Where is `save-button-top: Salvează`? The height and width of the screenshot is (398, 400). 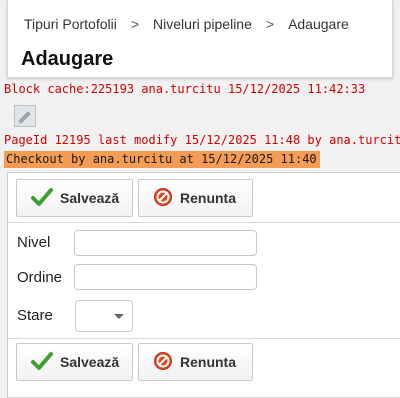 save-button-top: Salvează is located at coordinates (74, 198).